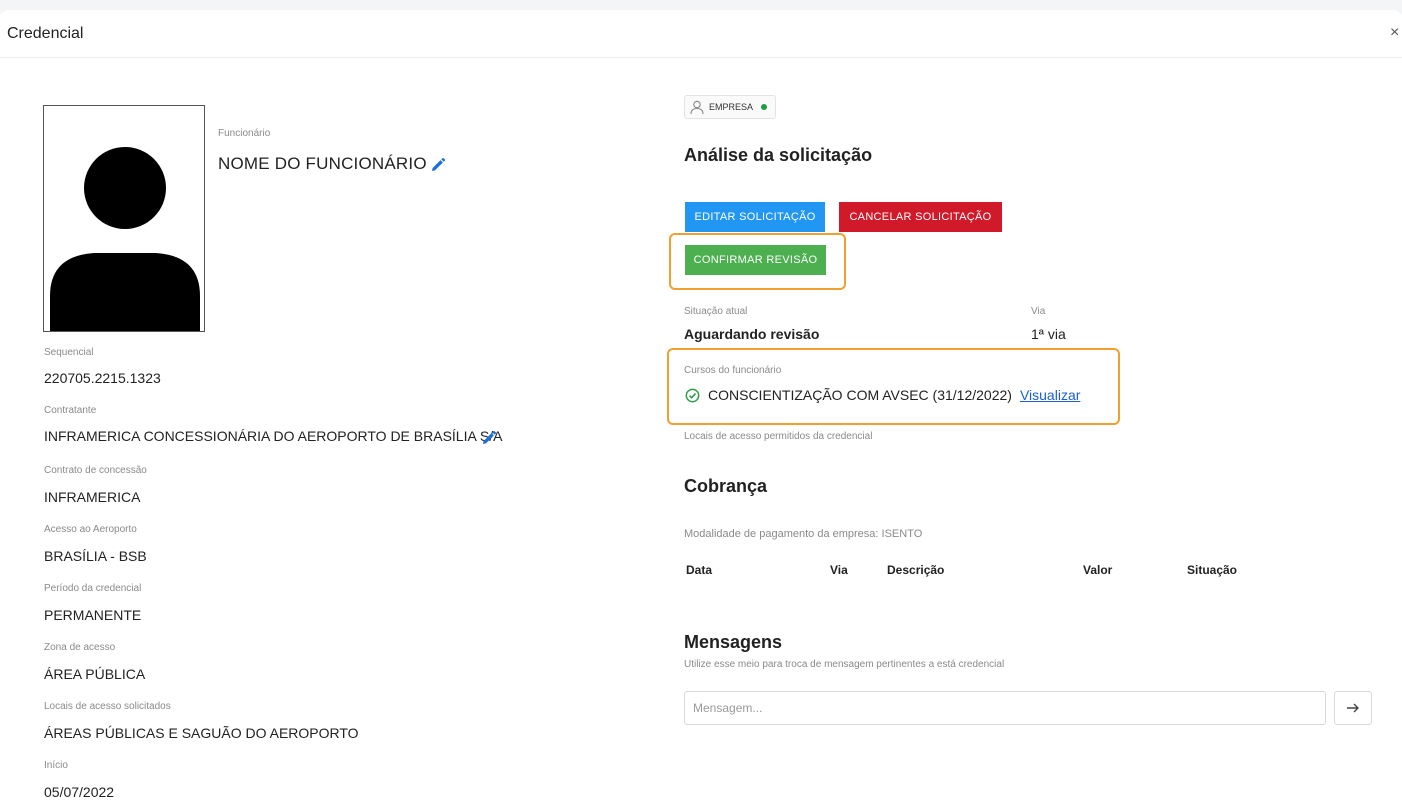 The height and width of the screenshot is (802, 1402). What do you see at coordinates (916, 570) in the screenshot?
I see `col-descricao: Descrição` at bounding box center [916, 570].